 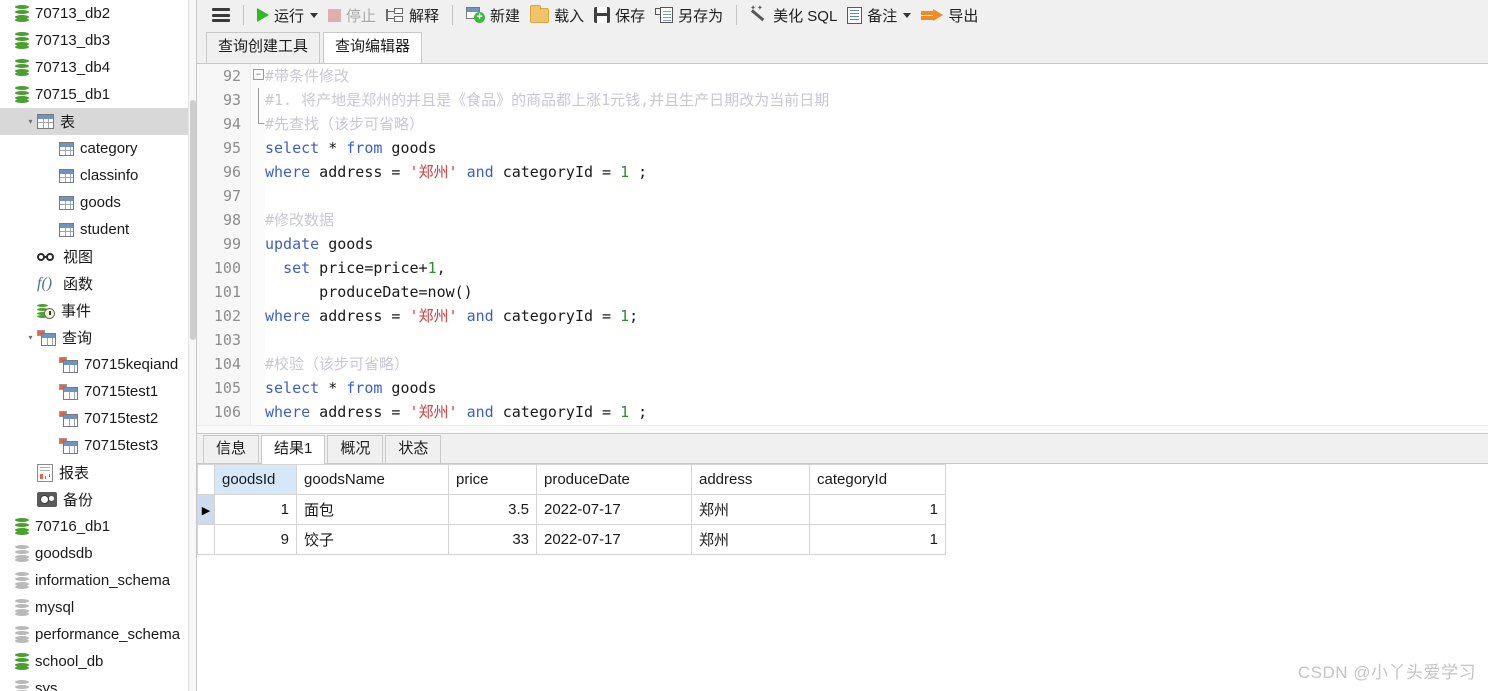 What do you see at coordinates (492, 479) in the screenshot?
I see `column-header-price: price` at bounding box center [492, 479].